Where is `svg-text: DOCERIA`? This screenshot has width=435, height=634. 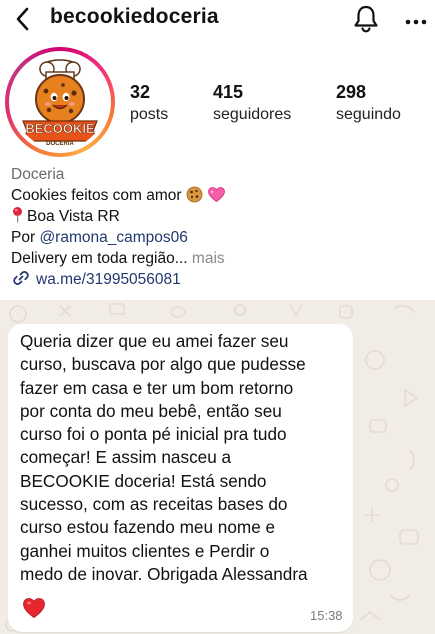 svg-text: DOCERIA is located at coordinates (60, 144).